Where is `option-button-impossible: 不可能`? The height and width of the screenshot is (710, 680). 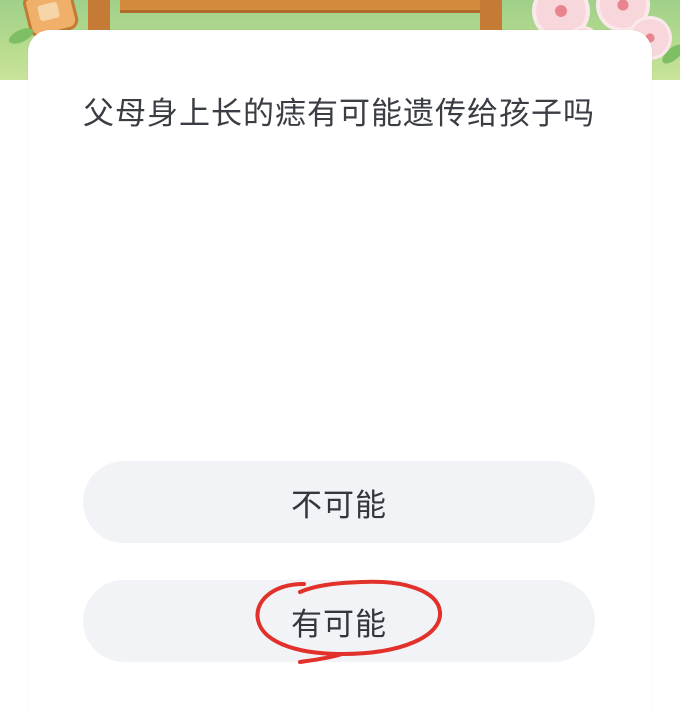 option-button-impossible: 不可能 is located at coordinates (339, 502).